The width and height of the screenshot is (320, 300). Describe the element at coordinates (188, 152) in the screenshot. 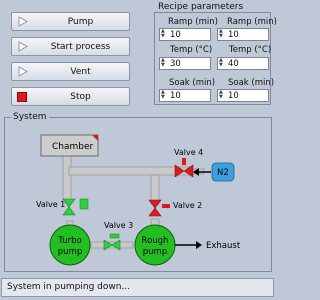

I see `valve-4-label: Valve 4` at that location.